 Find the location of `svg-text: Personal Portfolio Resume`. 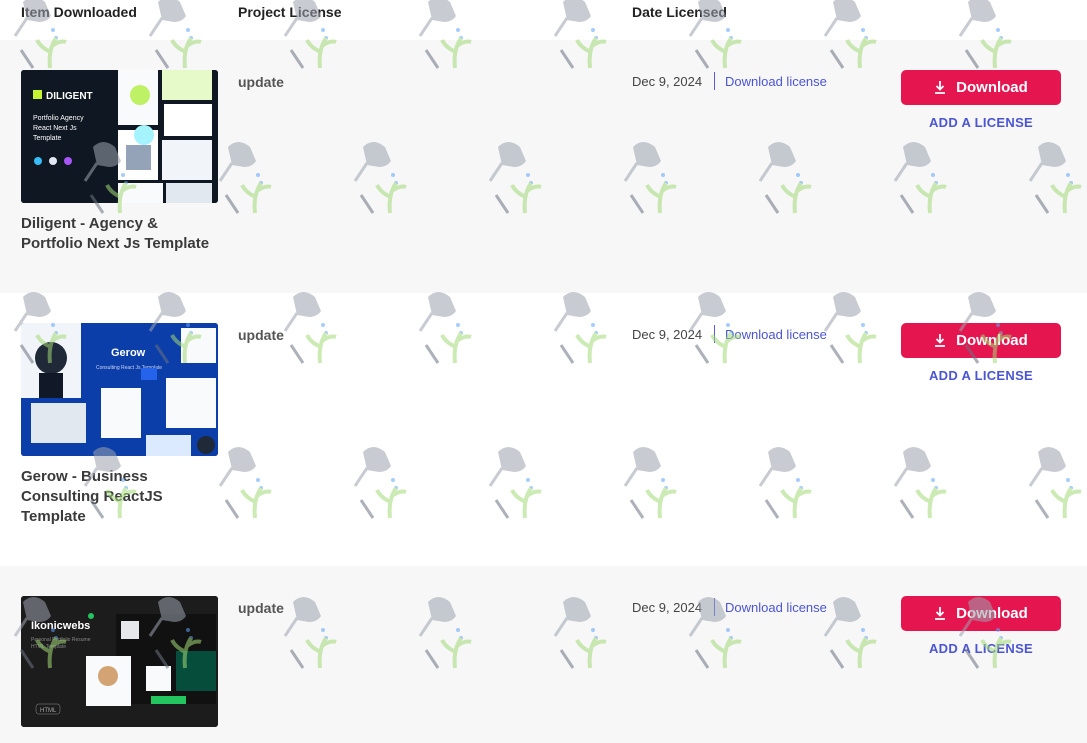

svg-text: Personal Portfolio Resume is located at coordinates (61, 640).